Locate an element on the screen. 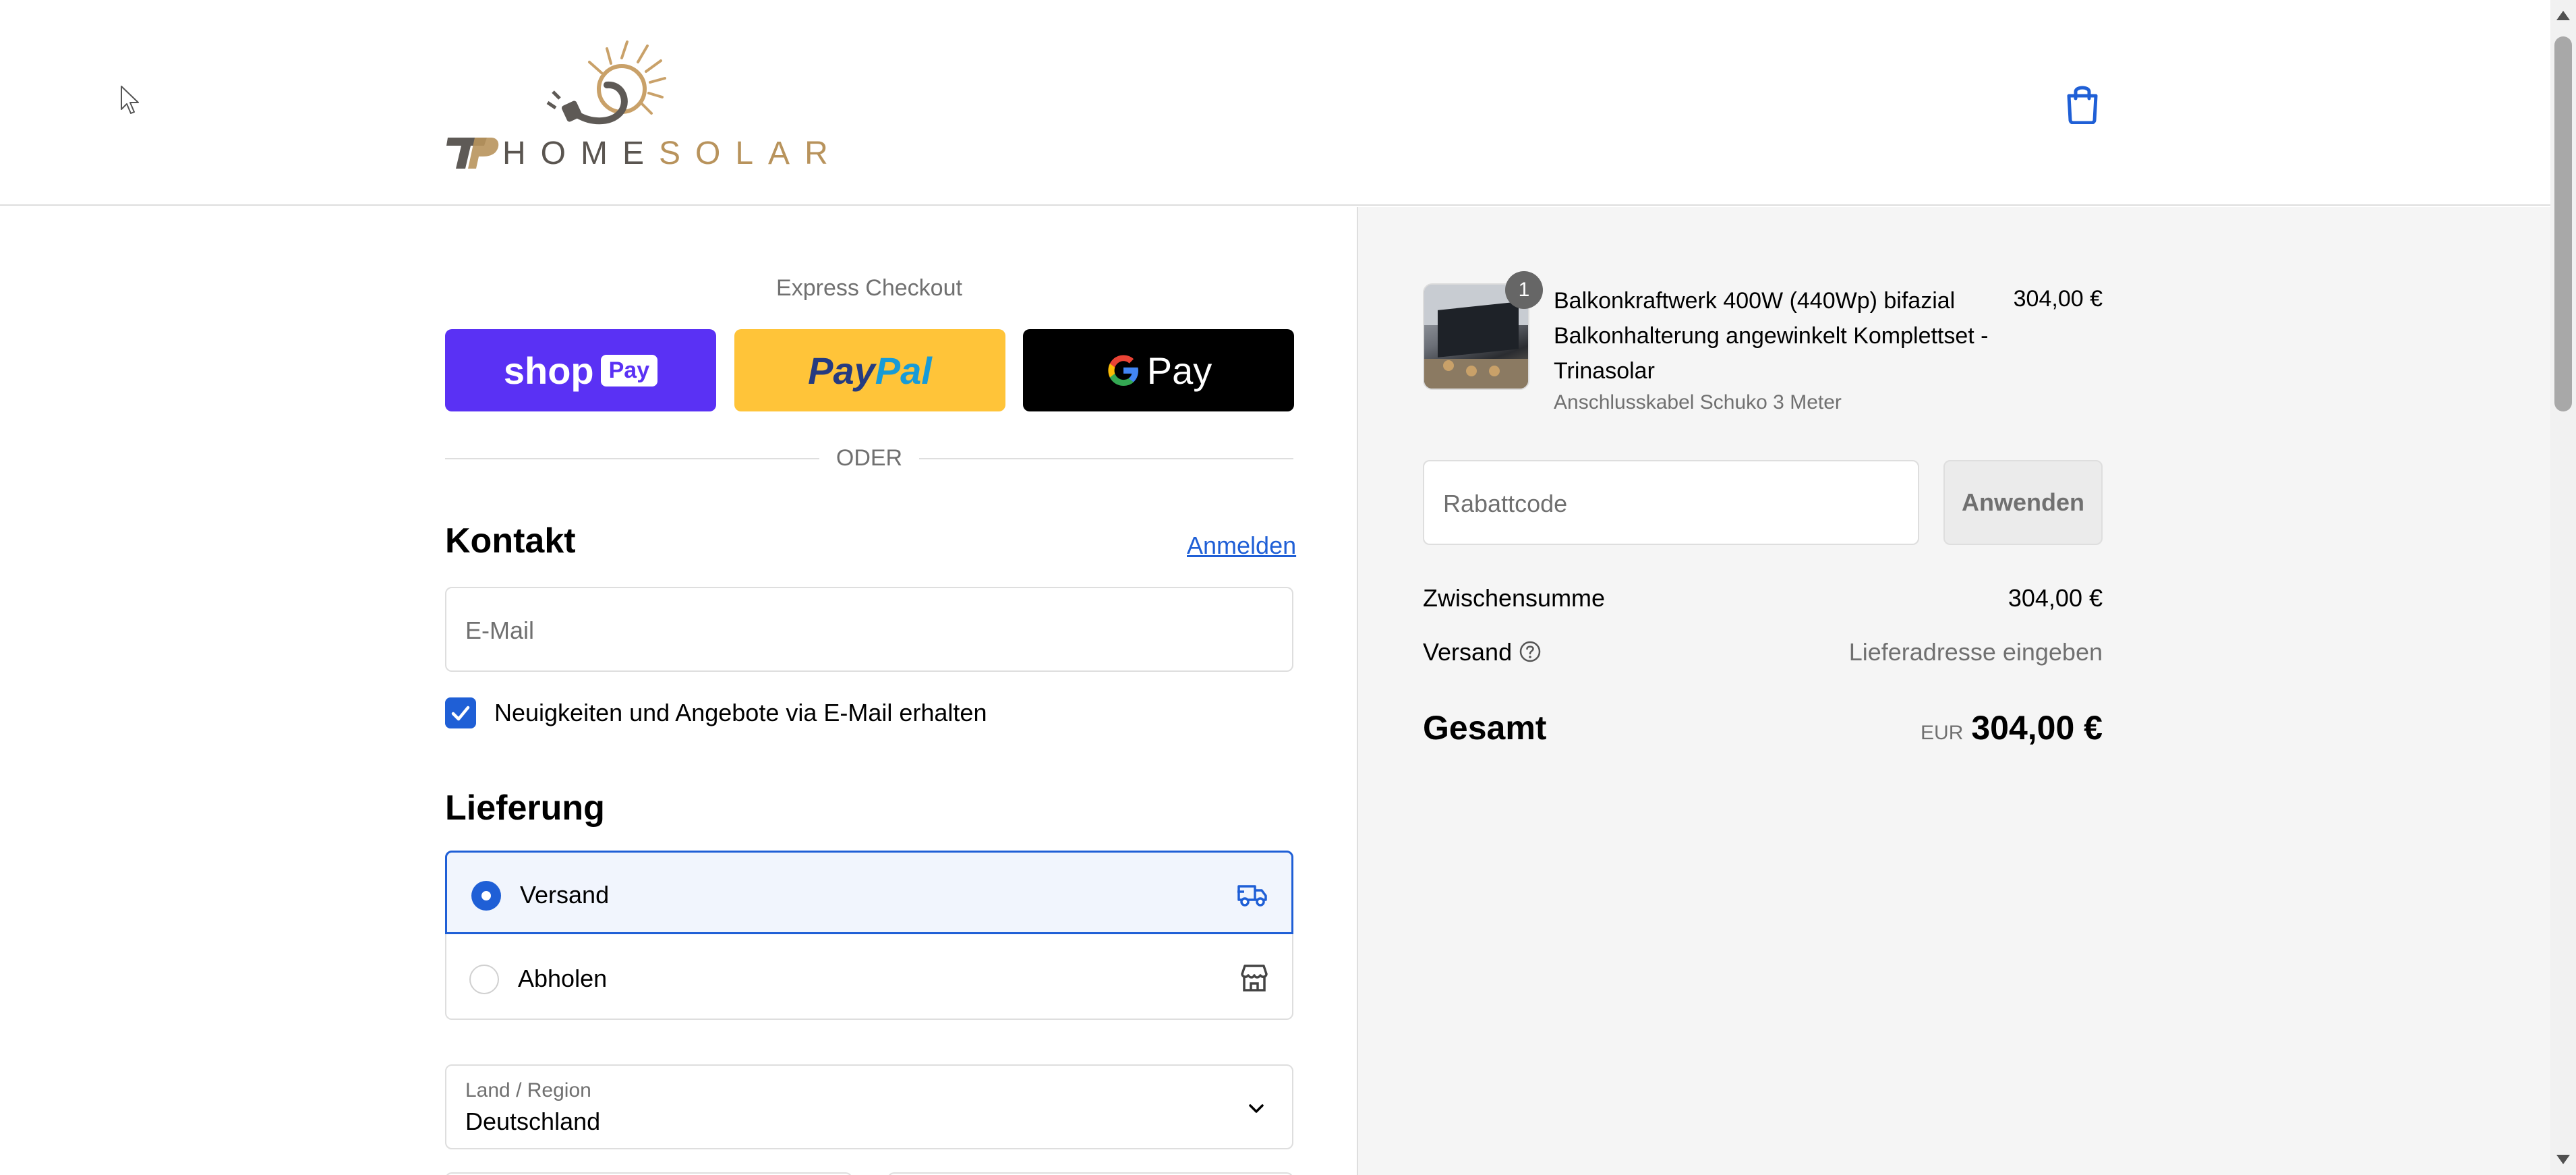 Image resolution: width=2576 pixels, height=1175 pixels. subtotal-row: Zwischensumme 304,00 € is located at coordinates (1763, 598).